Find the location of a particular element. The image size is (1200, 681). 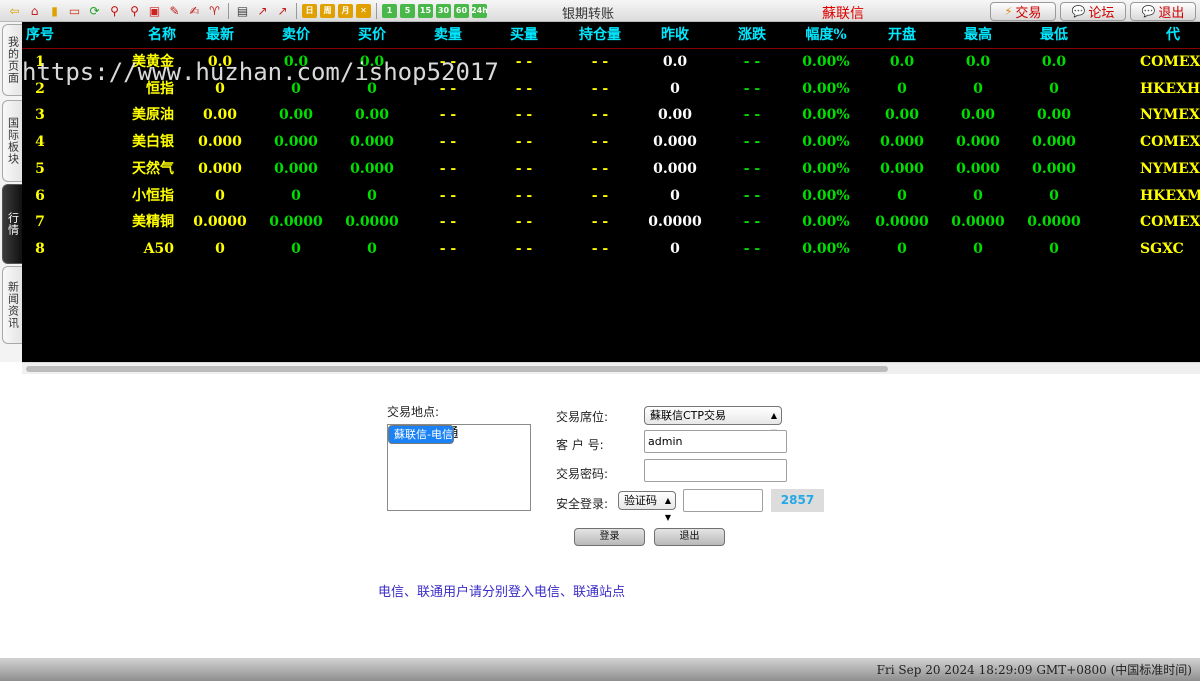

close-period-icon: ✕ is located at coordinates (363, 11).